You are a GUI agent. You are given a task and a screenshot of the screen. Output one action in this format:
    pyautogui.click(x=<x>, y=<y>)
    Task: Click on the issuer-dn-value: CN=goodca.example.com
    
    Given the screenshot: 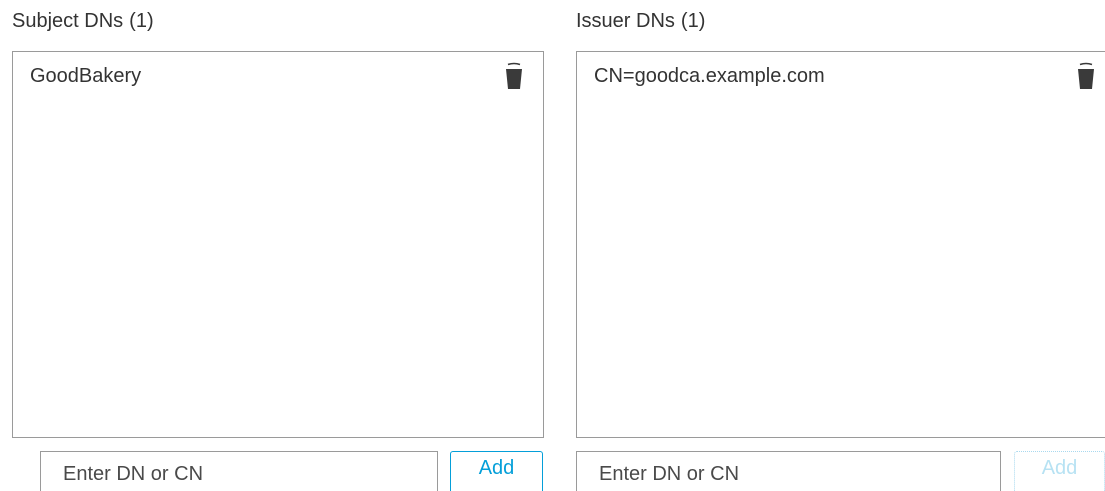 What is the action you would take?
    pyautogui.click(x=709, y=76)
    